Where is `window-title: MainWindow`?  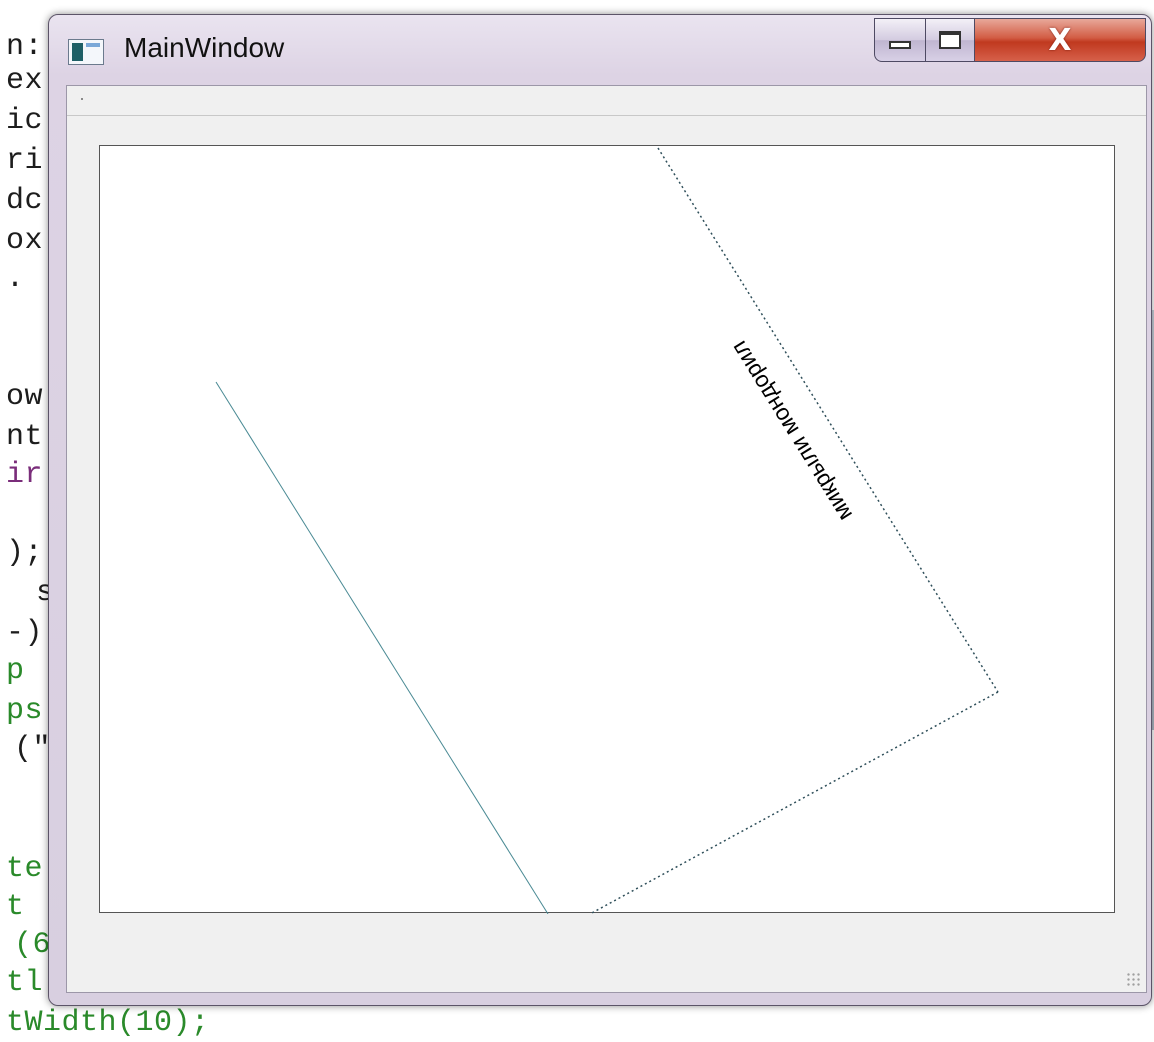
window-title: MainWindow is located at coordinates (204, 47).